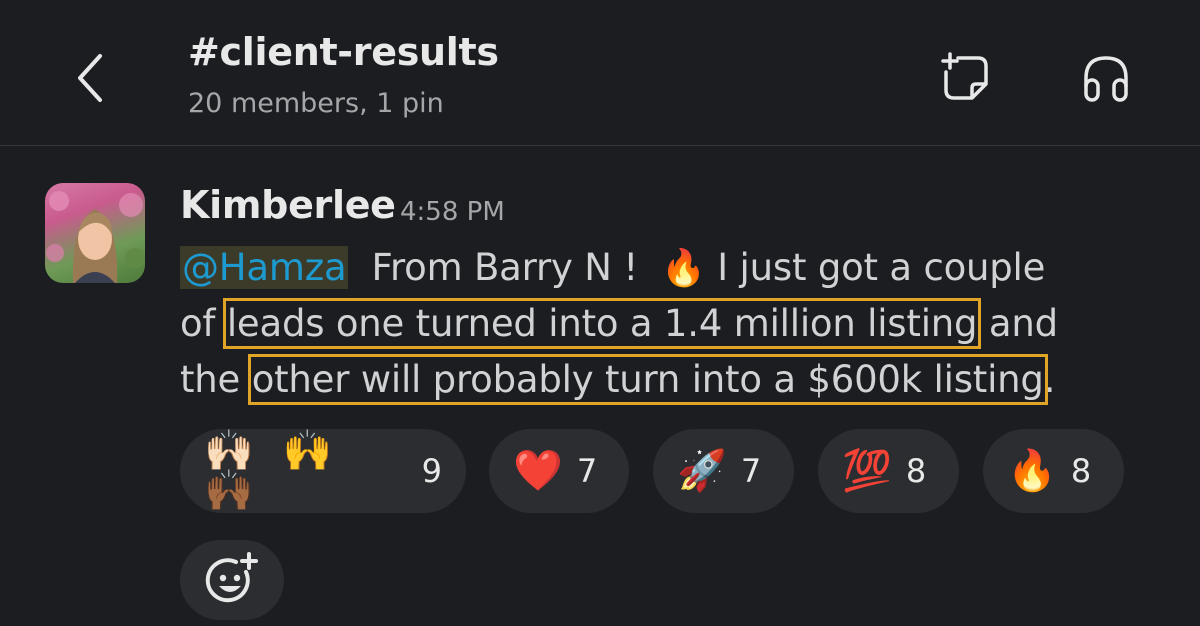 This screenshot has width=1200, height=626. Describe the element at coordinates (1049, 379) in the screenshot. I see `message-text: .` at that location.